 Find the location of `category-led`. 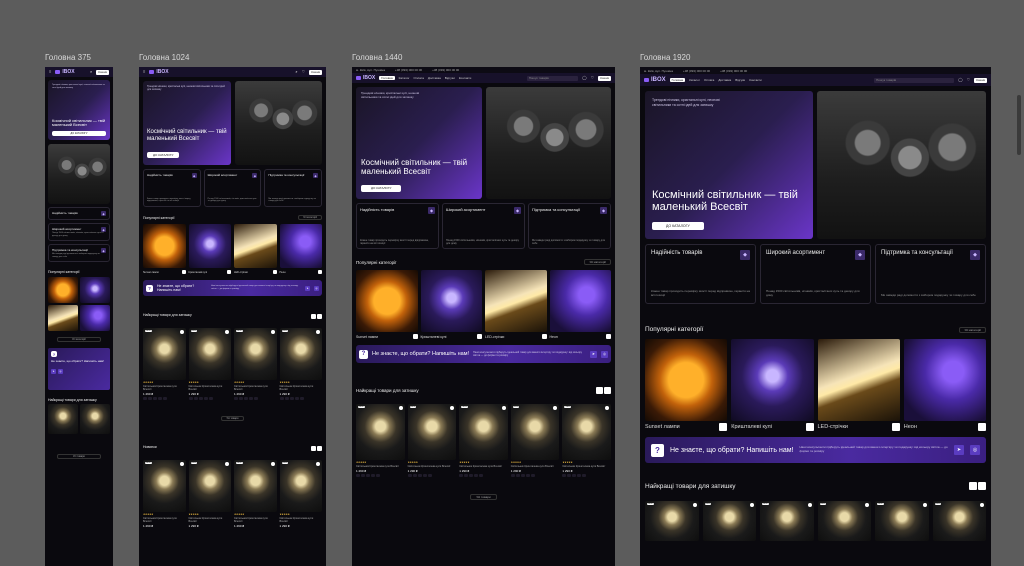

category-led is located at coordinates (63, 318).